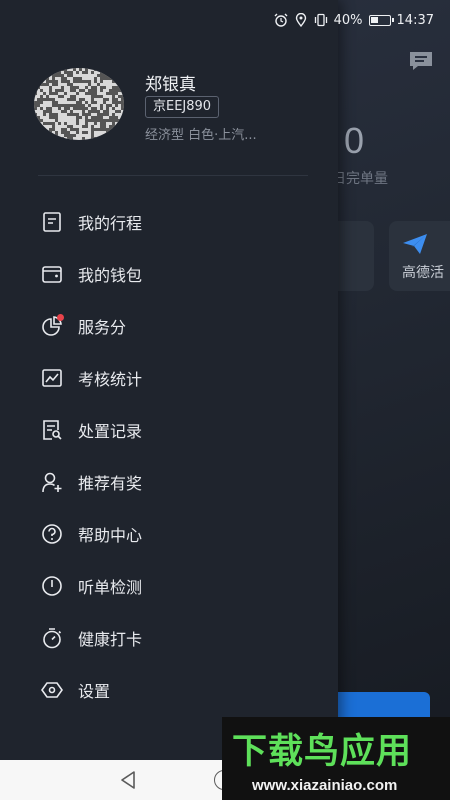 The image size is (450, 800). Describe the element at coordinates (325, 785) in the screenshot. I see `watermark-url: www.xiazainiao.com` at that location.